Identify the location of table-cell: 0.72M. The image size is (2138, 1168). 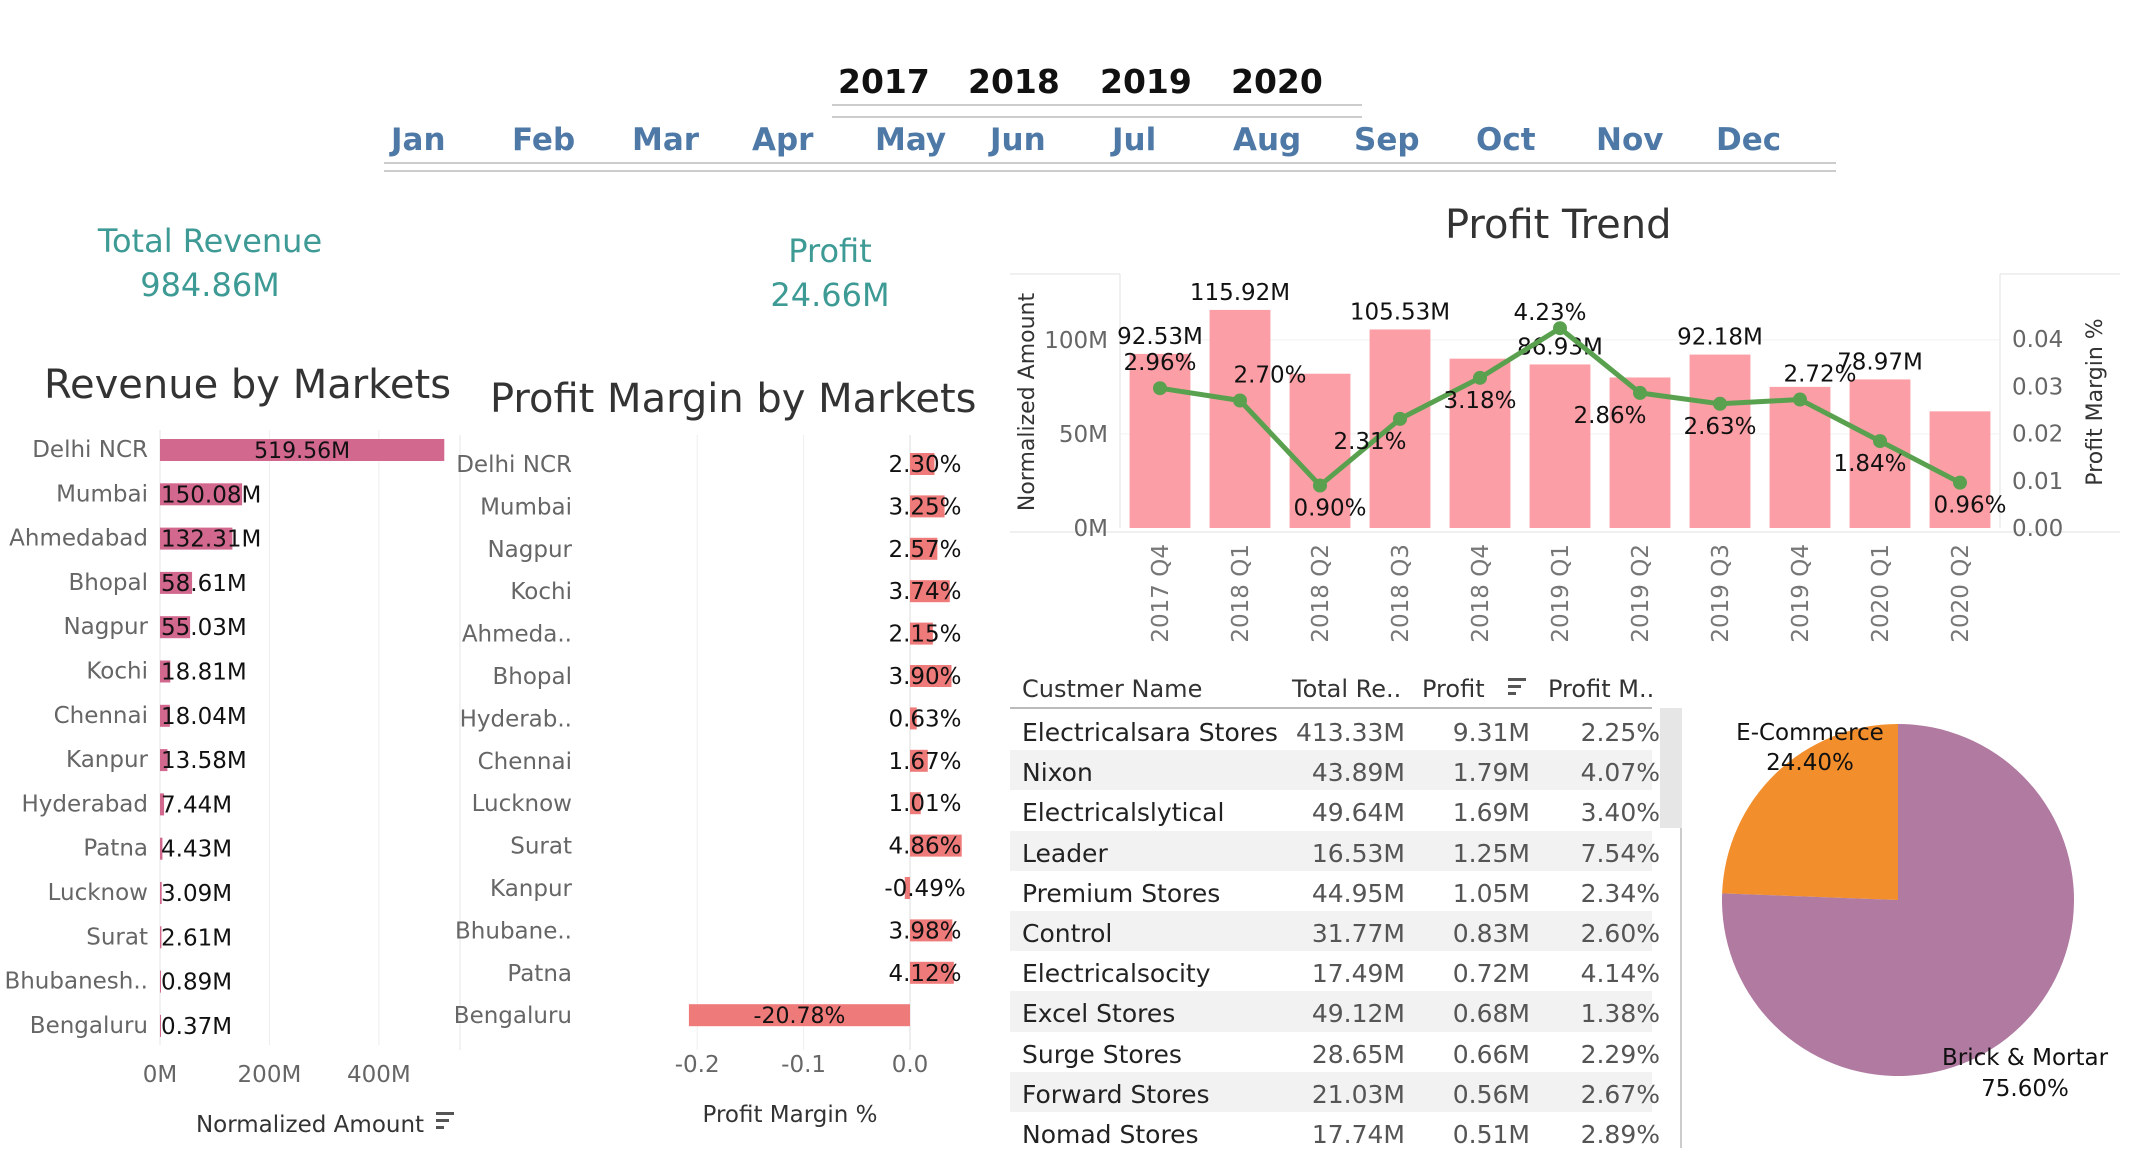
(1491, 974).